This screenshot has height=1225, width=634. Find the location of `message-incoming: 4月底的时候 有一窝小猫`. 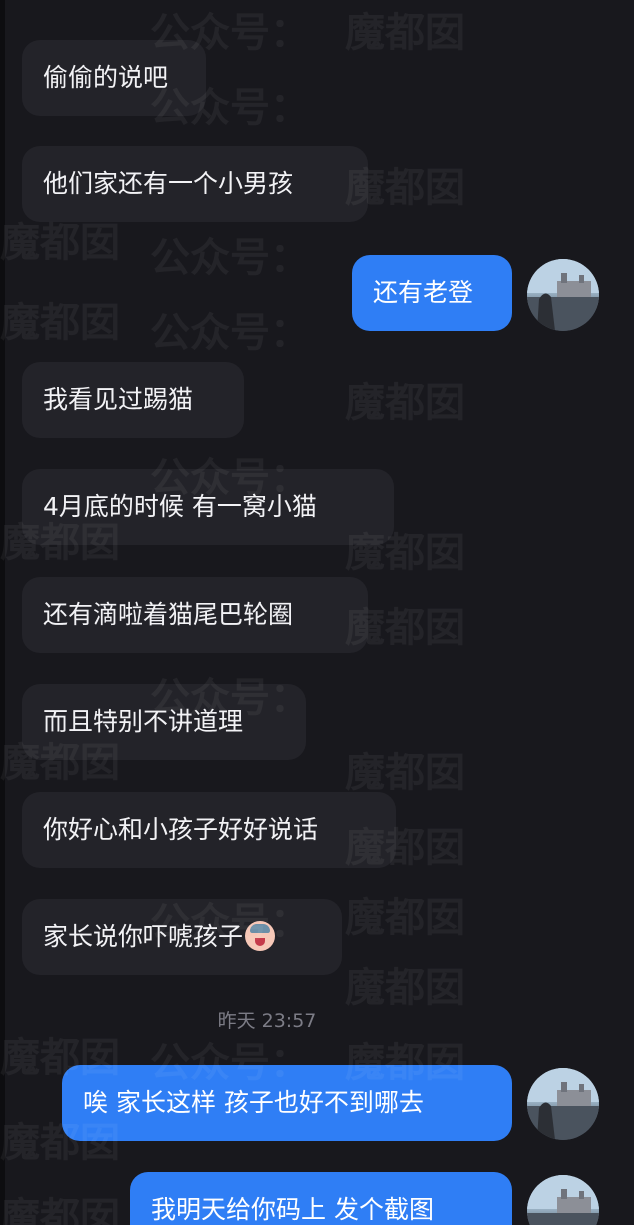

message-incoming: 4月底的时候 有一窝小猫 is located at coordinates (208, 507).